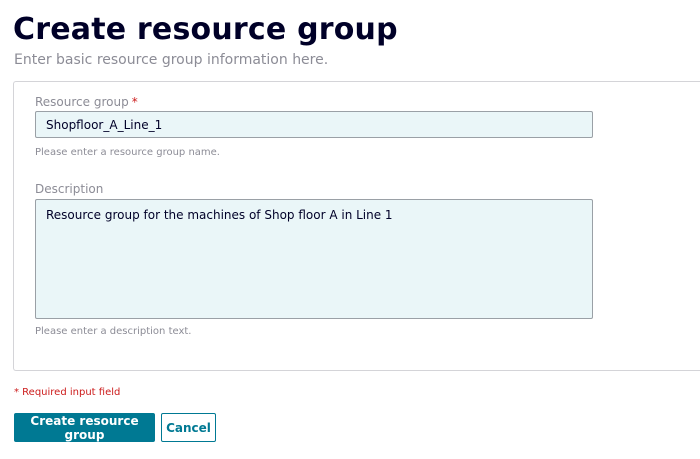  What do you see at coordinates (134, 102) in the screenshot?
I see `required-star: *` at bounding box center [134, 102].